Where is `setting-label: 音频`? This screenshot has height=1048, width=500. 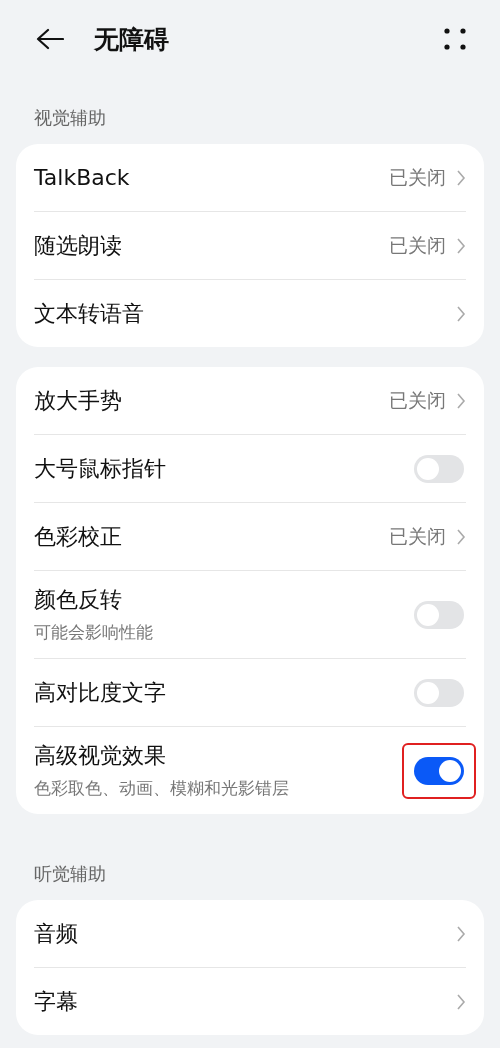
setting-label: 音频 is located at coordinates (56, 933).